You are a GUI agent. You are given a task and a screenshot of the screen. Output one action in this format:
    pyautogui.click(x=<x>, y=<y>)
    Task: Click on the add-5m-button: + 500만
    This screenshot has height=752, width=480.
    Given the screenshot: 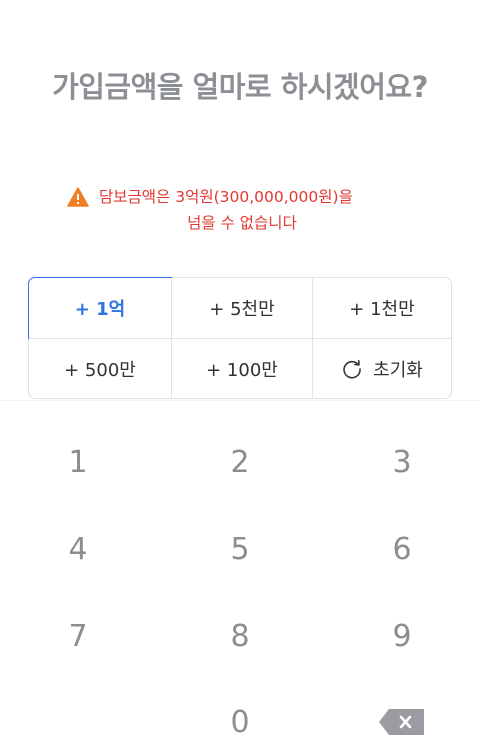 What is the action you would take?
    pyautogui.click(x=100, y=368)
    